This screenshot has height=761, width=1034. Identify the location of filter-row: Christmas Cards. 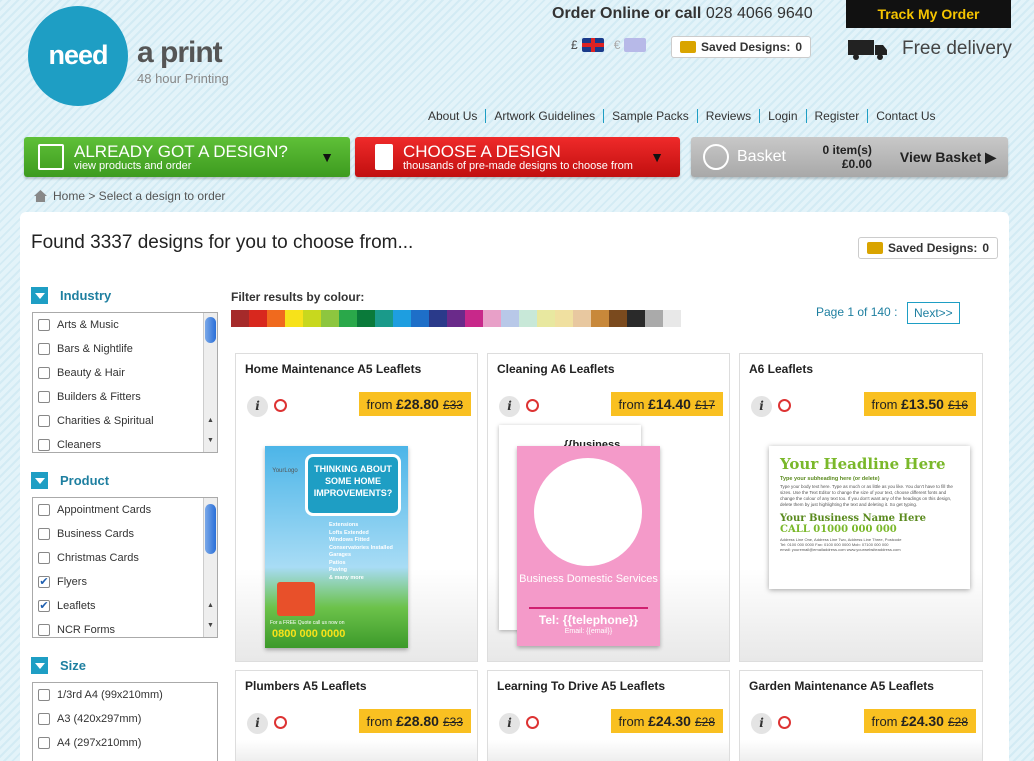
(125, 558).